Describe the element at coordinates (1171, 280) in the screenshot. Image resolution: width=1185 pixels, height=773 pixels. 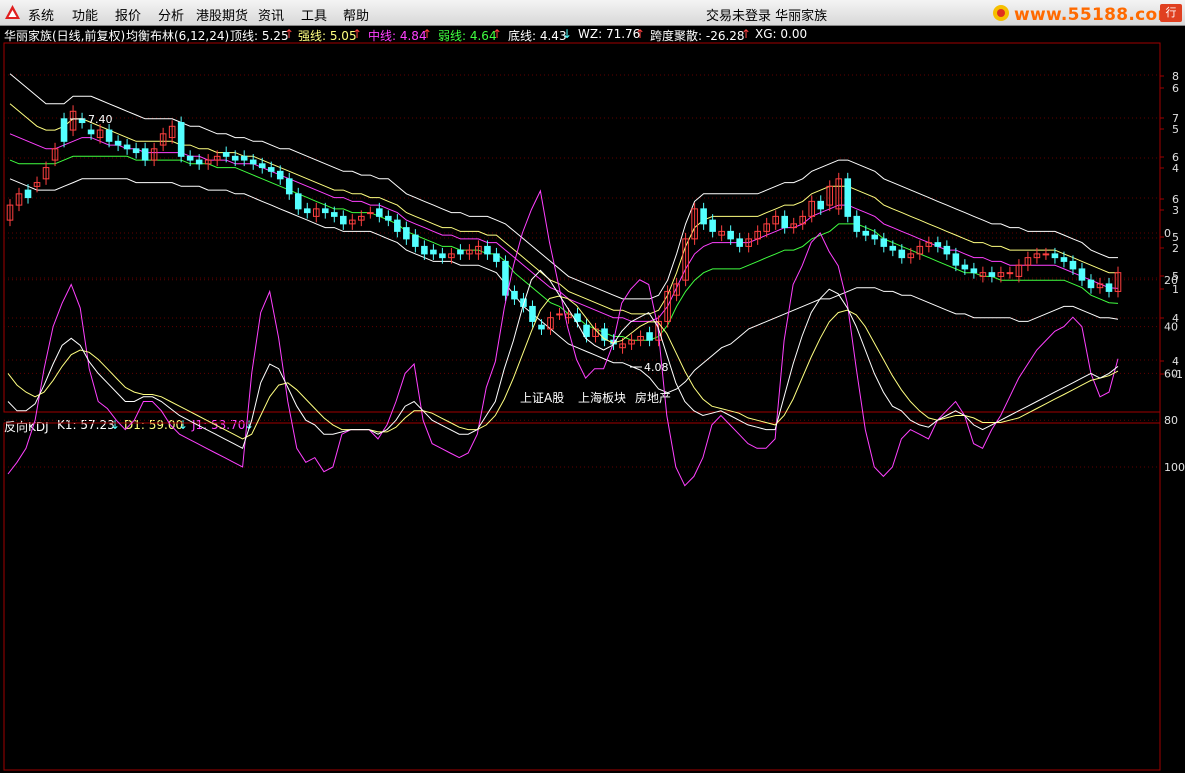
I see `kdj-axis-label: 20` at that location.